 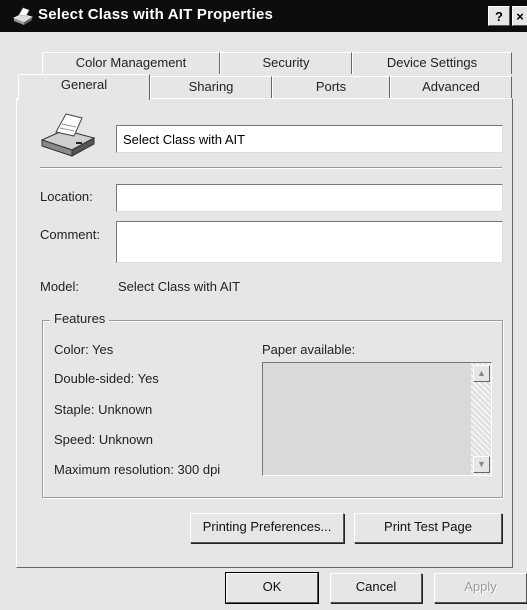 I want to click on close-button: ×, so click(x=519, y=16).